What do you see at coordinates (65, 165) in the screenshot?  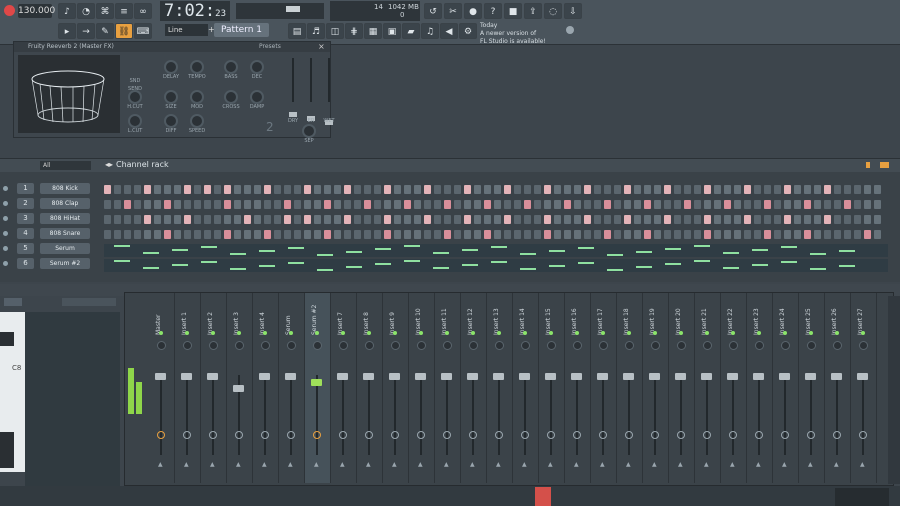 I see `channel-filter-select: All` at bounding box center [65, 165].